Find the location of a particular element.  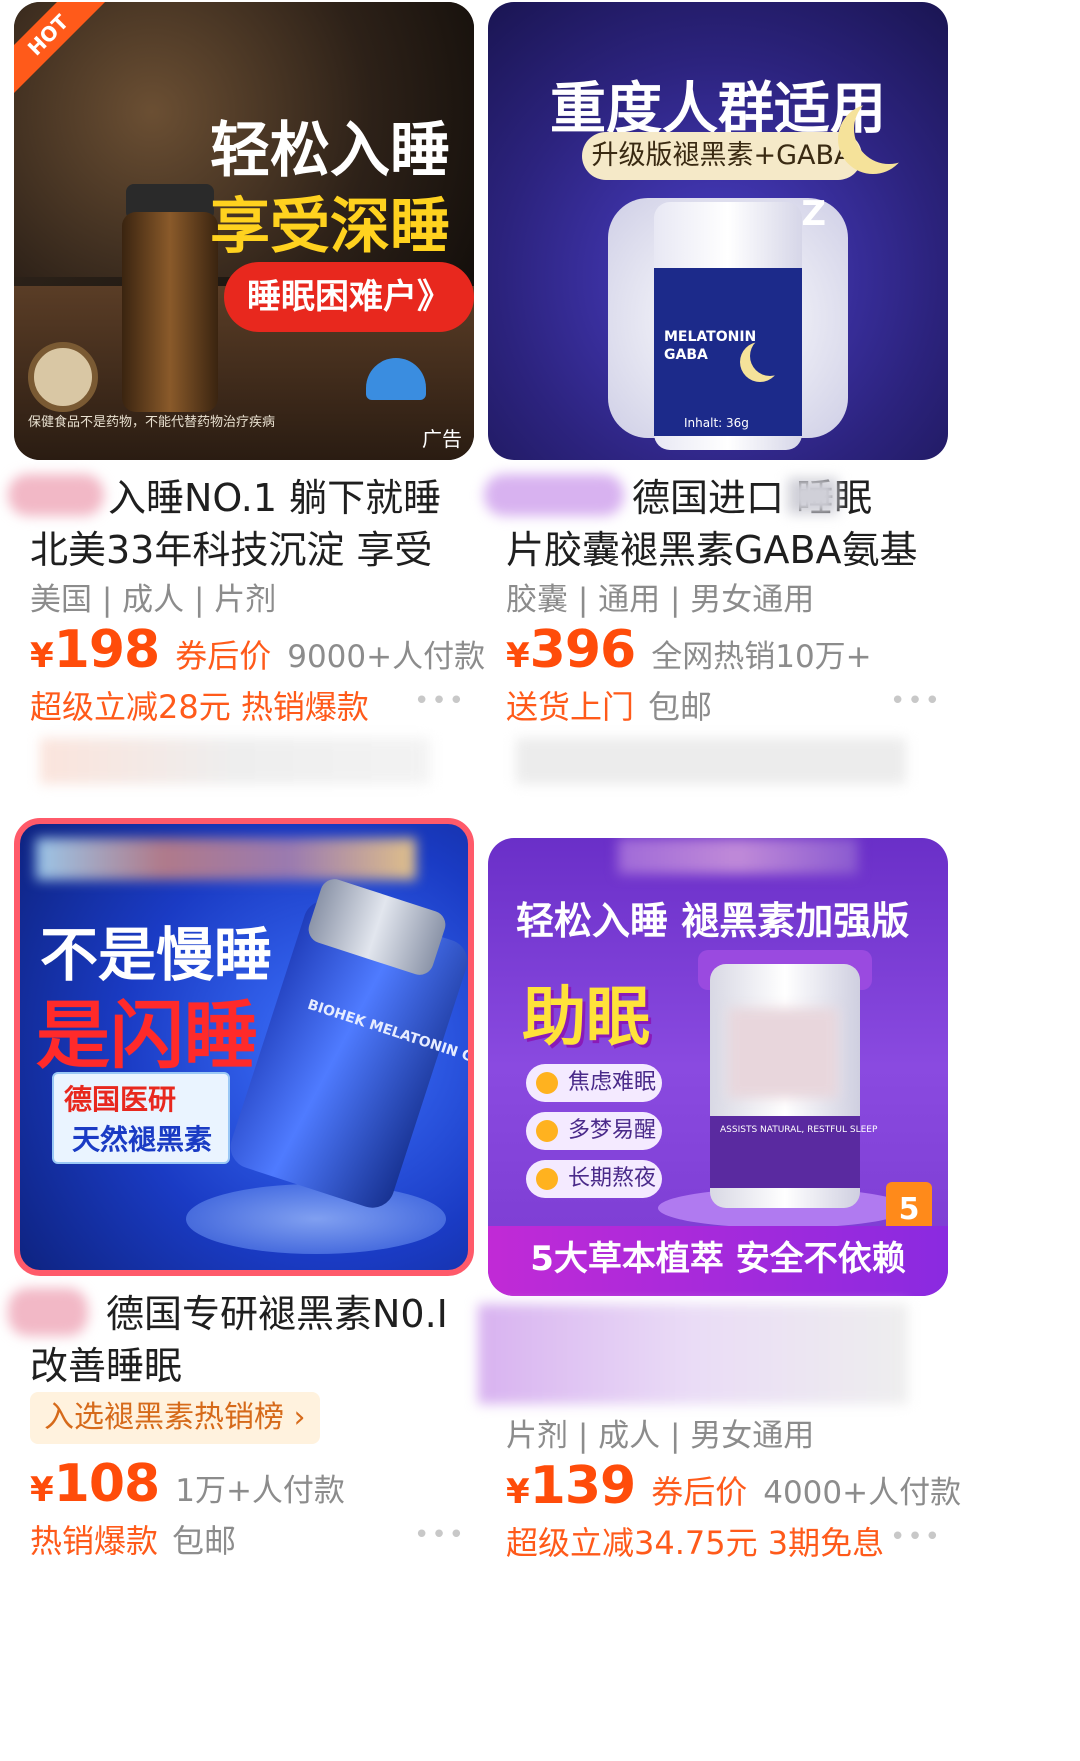

jar-text: MELATONIN GABA is located at coordinates (710, 346).